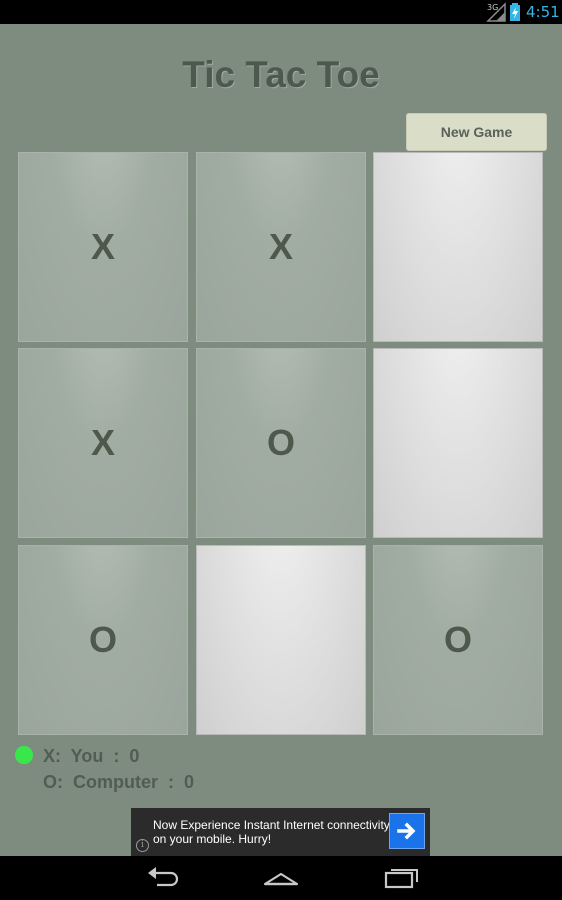  Describe the element at coordinates (458, 640) in the screenshot. I see `board-cell-9: O` at that location.